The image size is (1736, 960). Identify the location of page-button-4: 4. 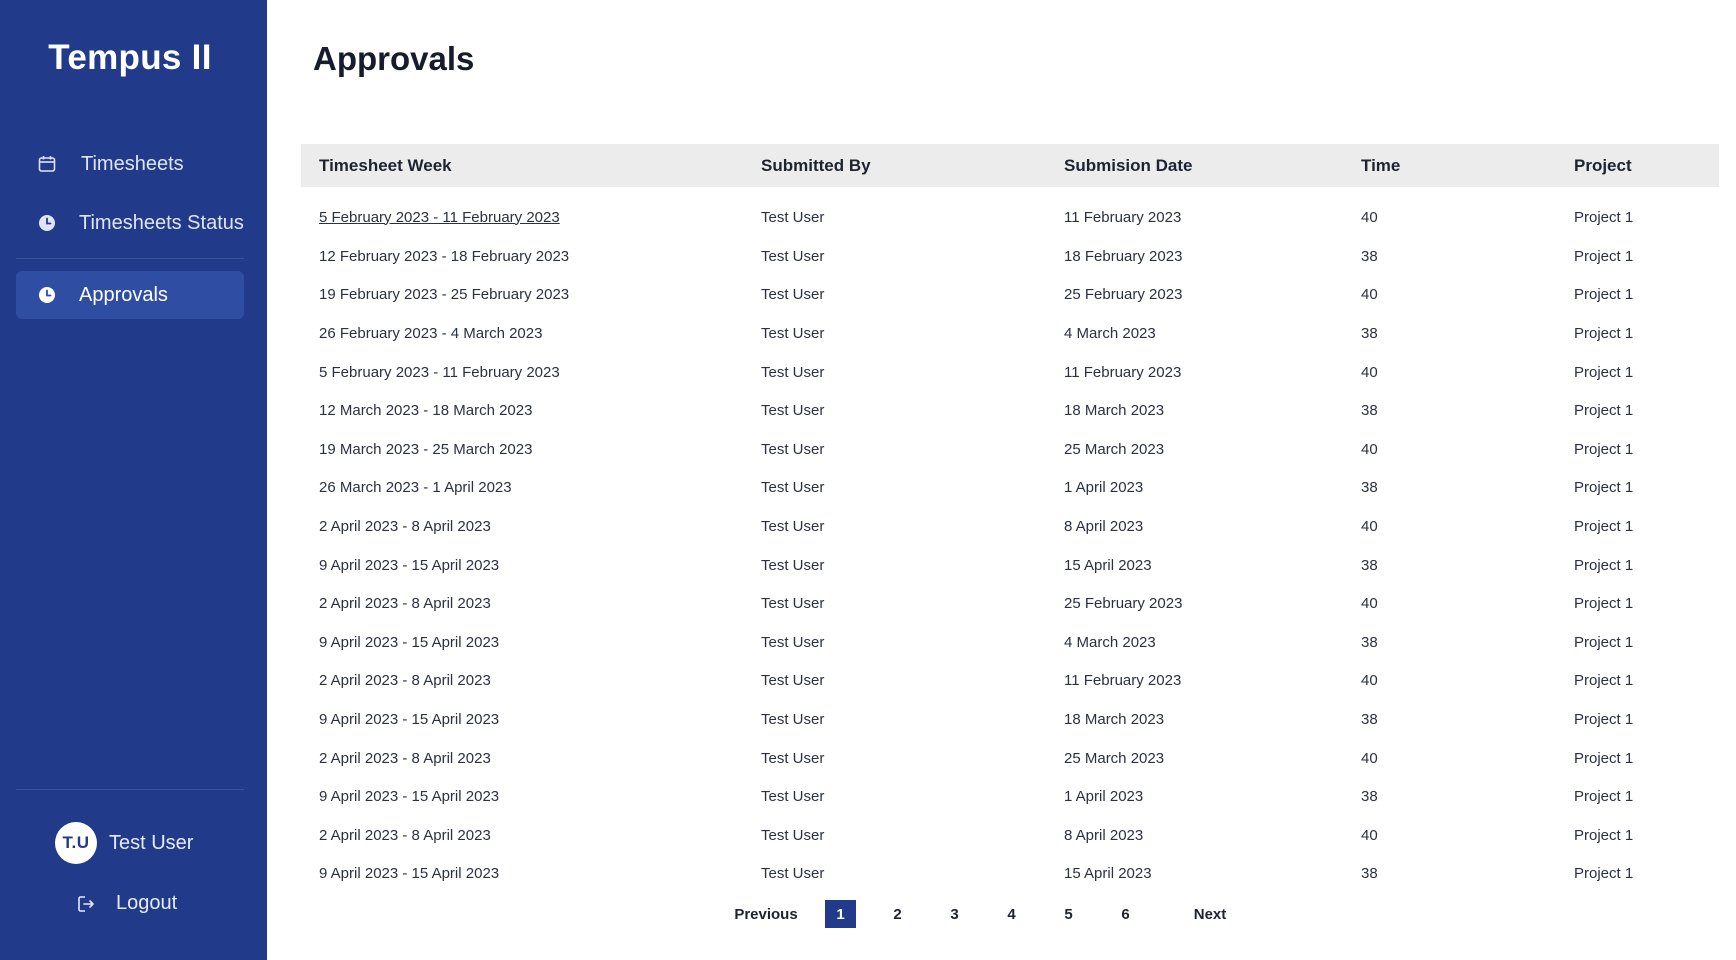
(1011, 914).